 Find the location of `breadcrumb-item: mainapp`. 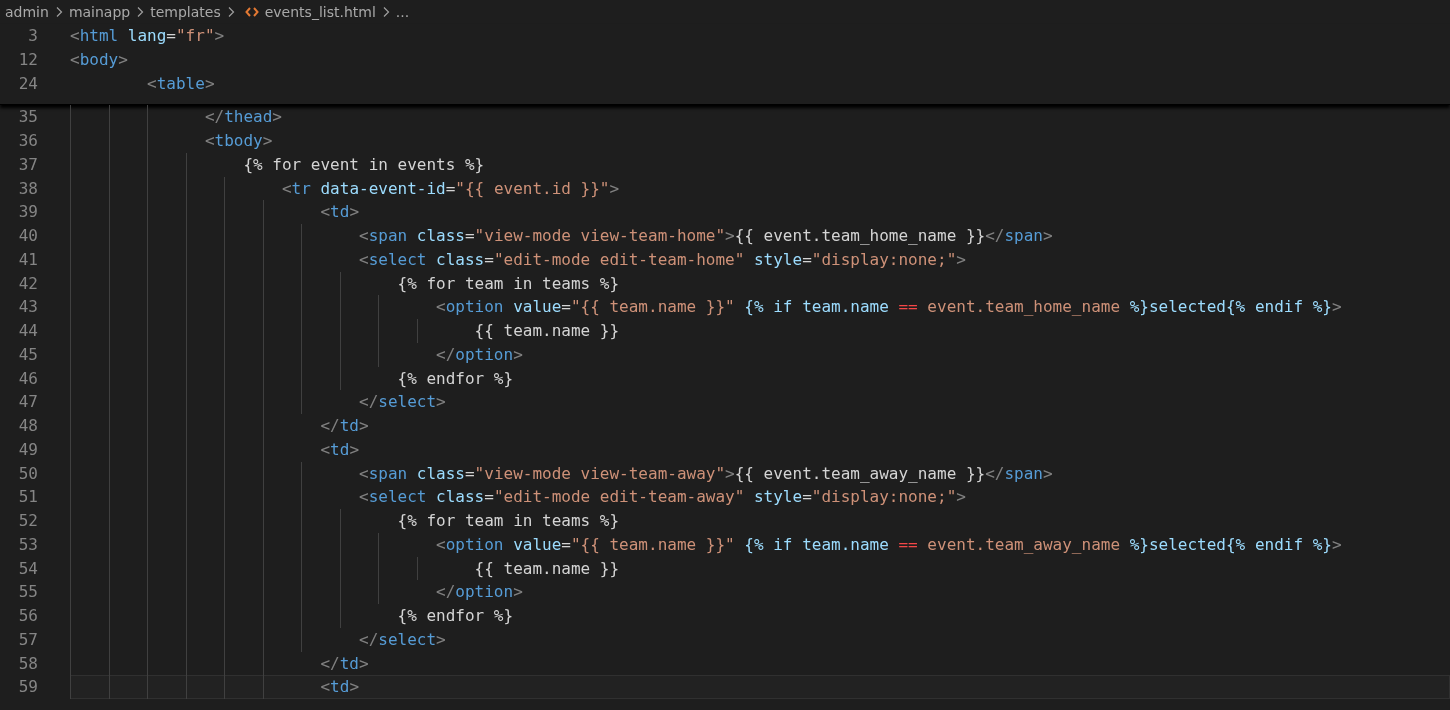

breadcrumb-item: mainapp is located at coordinates (99, 12).